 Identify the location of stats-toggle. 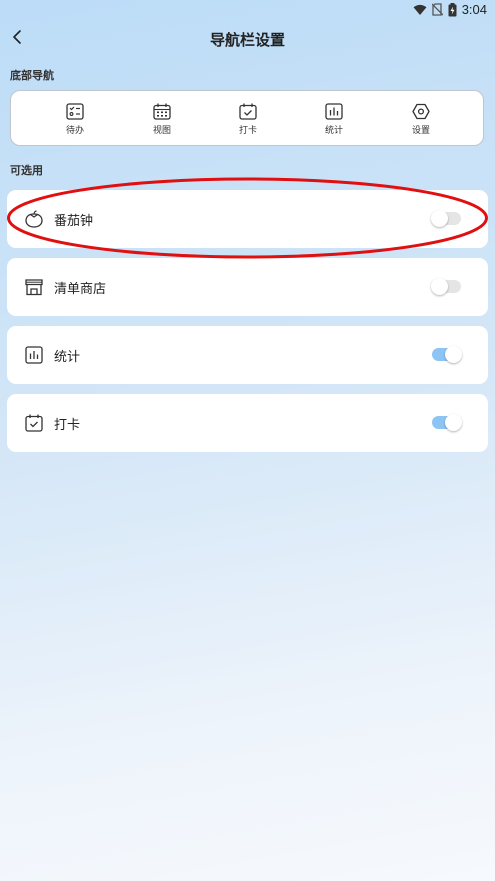
(447, 354).